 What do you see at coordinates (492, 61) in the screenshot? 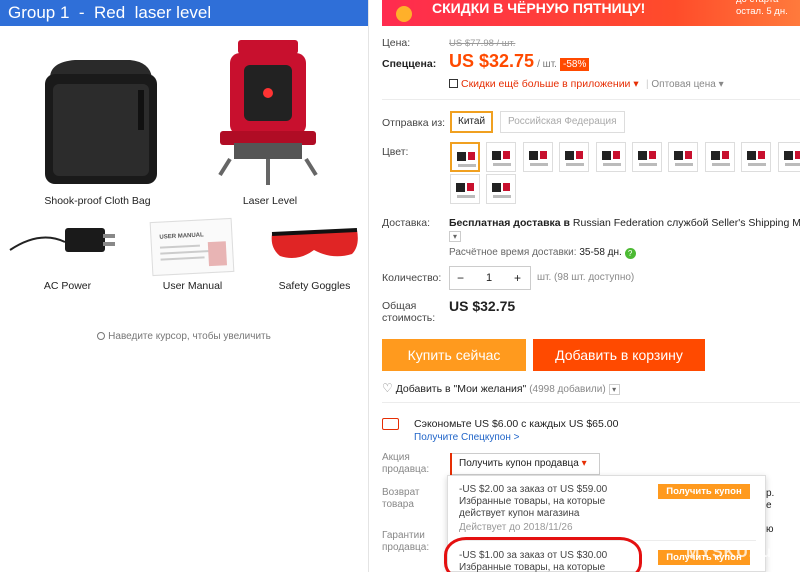
I see `current-price: US $32.75` at bounding box center [492, 61].